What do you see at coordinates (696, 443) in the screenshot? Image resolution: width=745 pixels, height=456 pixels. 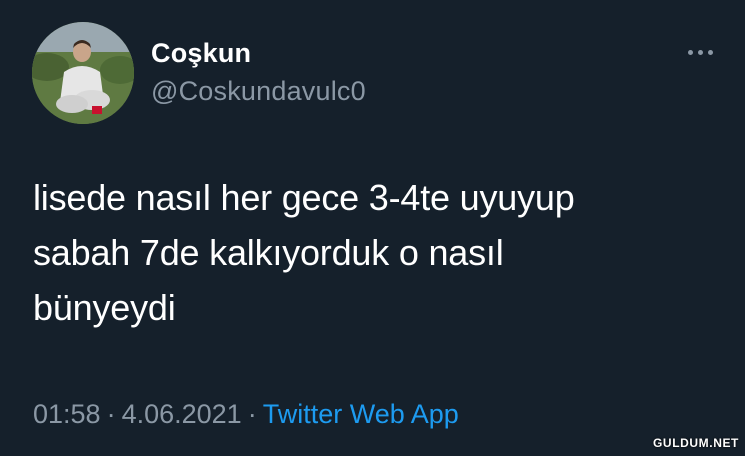 I see `site-watermark: GULDUM.NET` at bounding box center [696, 443].